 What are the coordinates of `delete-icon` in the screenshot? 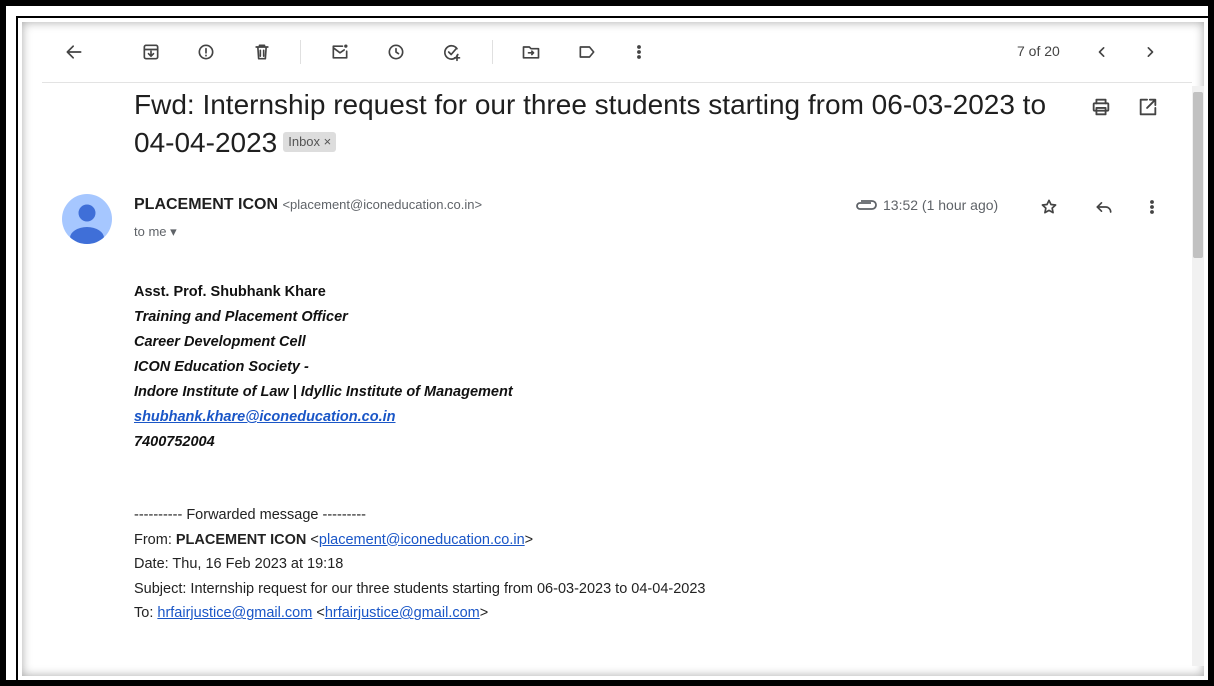 It's located at (262, 52).